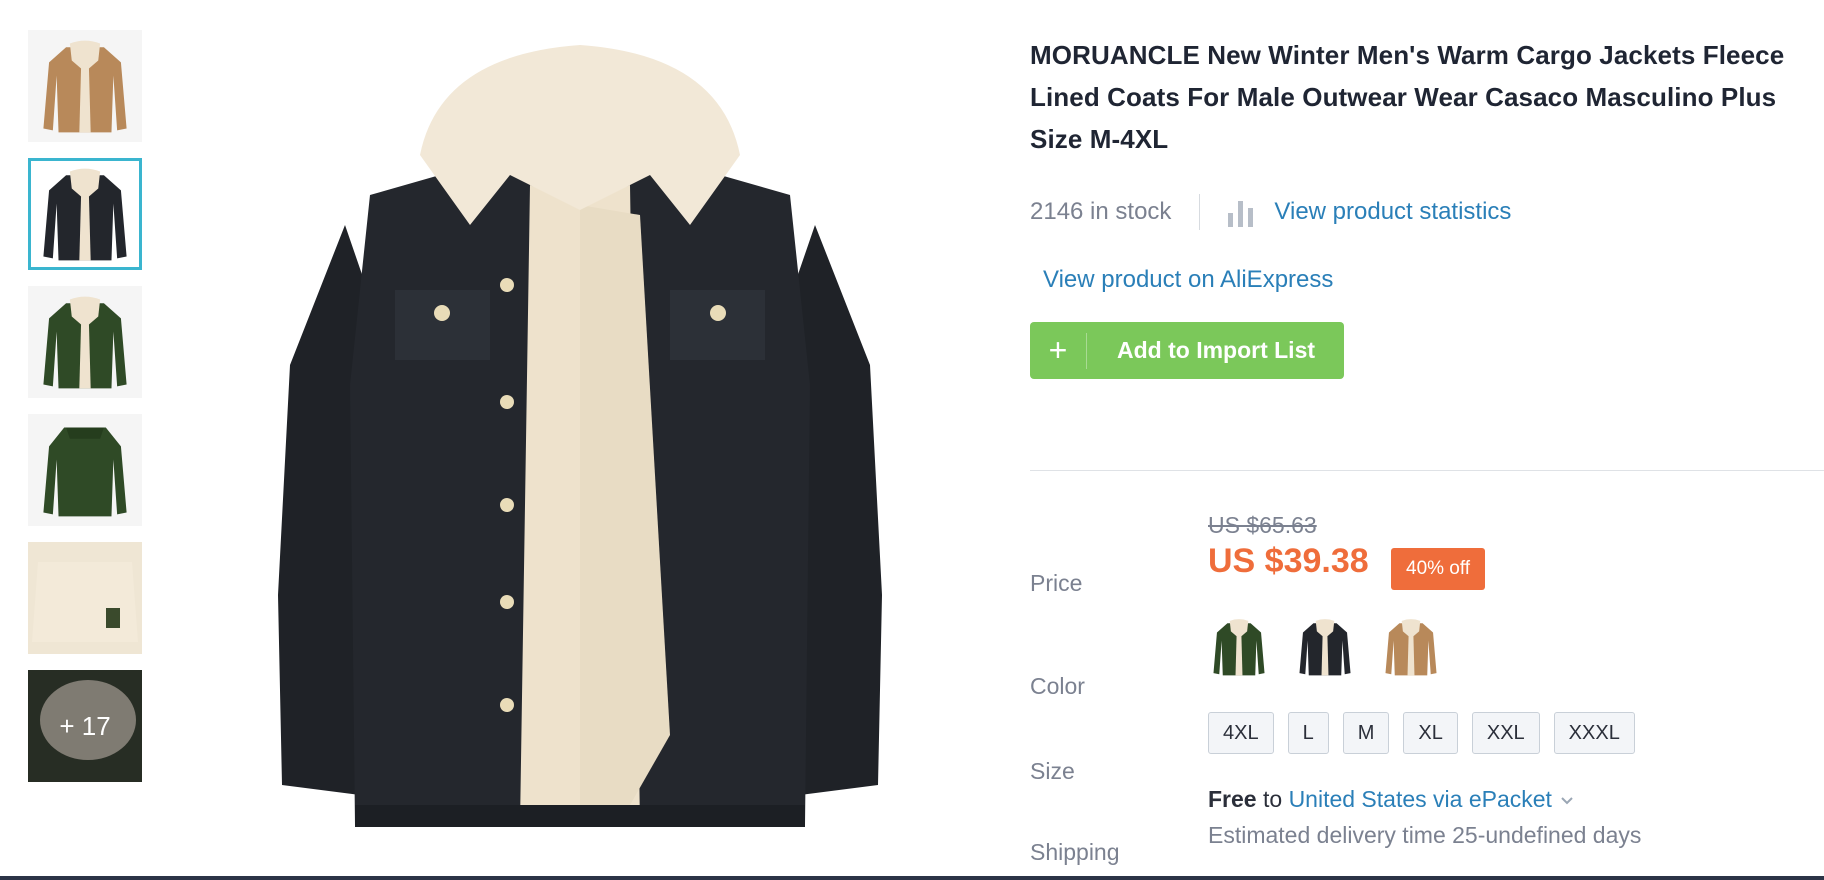 The image size is (1824, 880). I want to click on shipping-destination-dropdown: United States via ePacket, so click(1431, 799).